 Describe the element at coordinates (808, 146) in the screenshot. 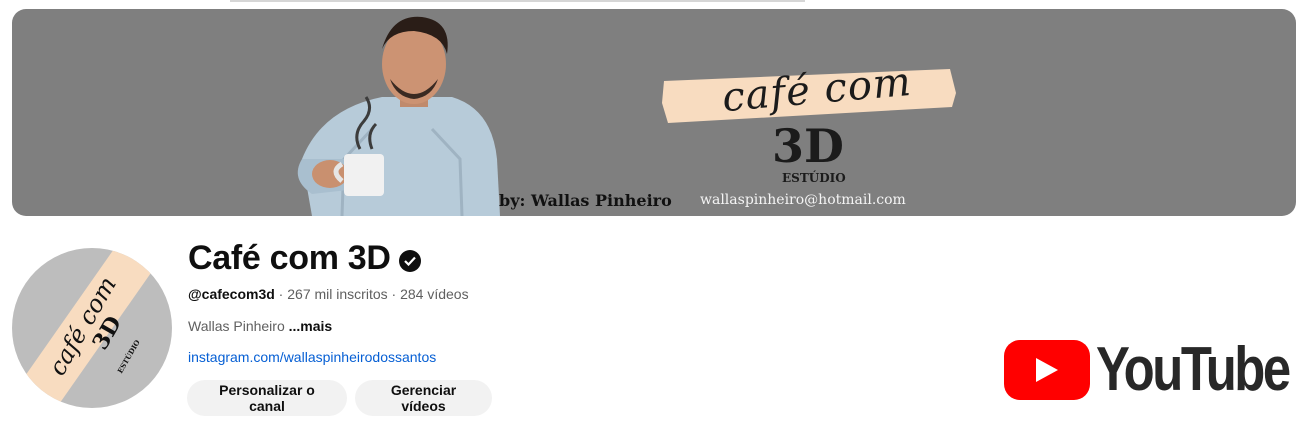

I see `banner-brand-line2: 3D` at that location.